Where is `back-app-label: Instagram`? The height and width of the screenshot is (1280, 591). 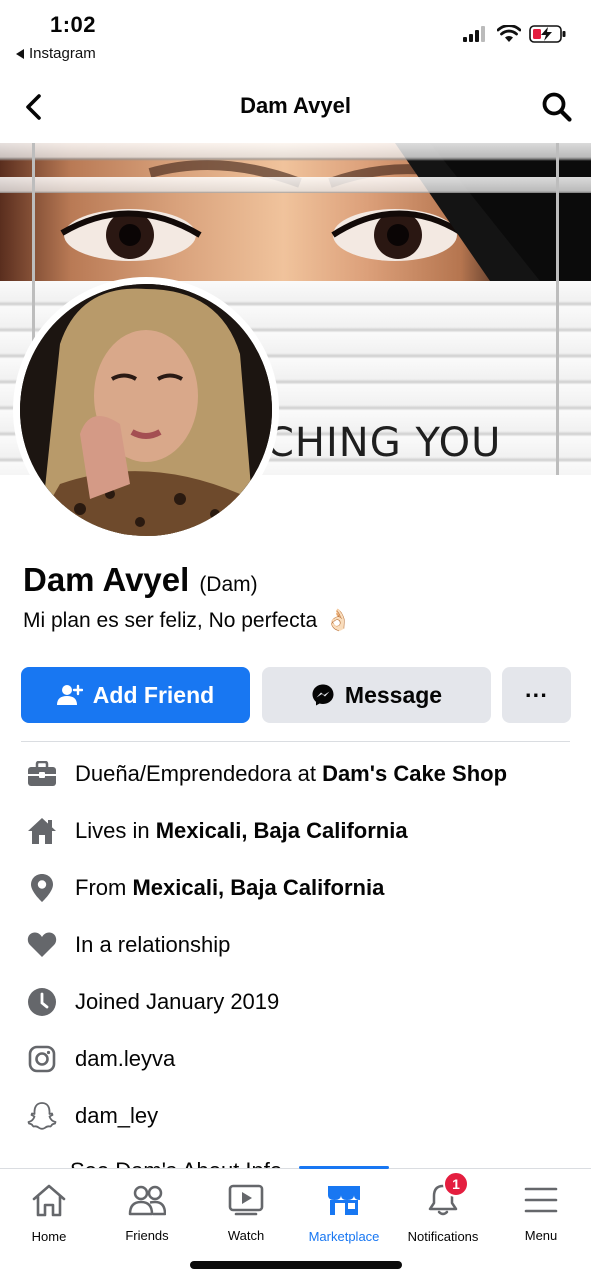
back-app-label: Instagram is located at coordinates (62, 53).